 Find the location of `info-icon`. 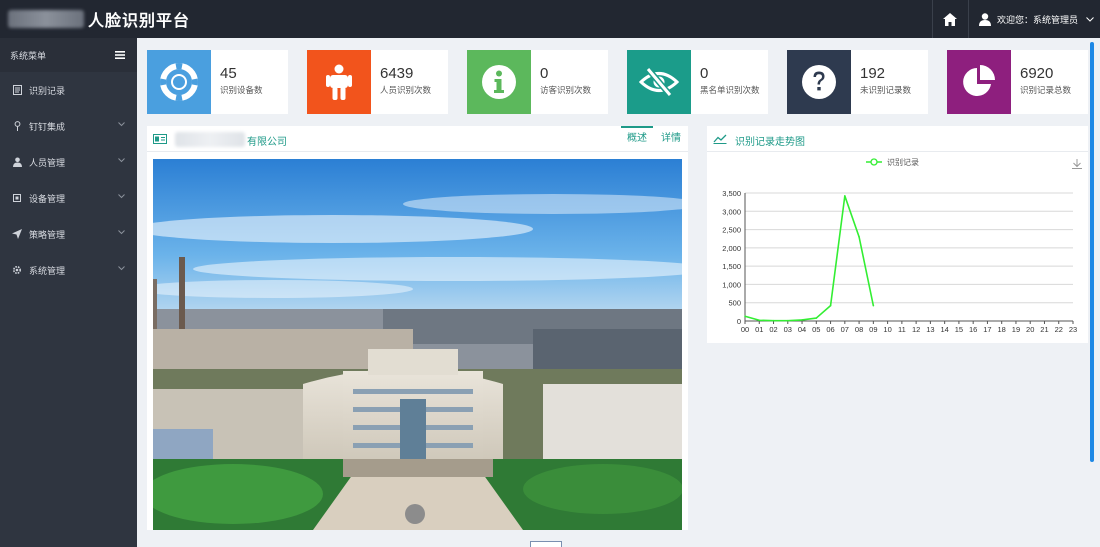

info-icon is located at coordinates (499, 82).